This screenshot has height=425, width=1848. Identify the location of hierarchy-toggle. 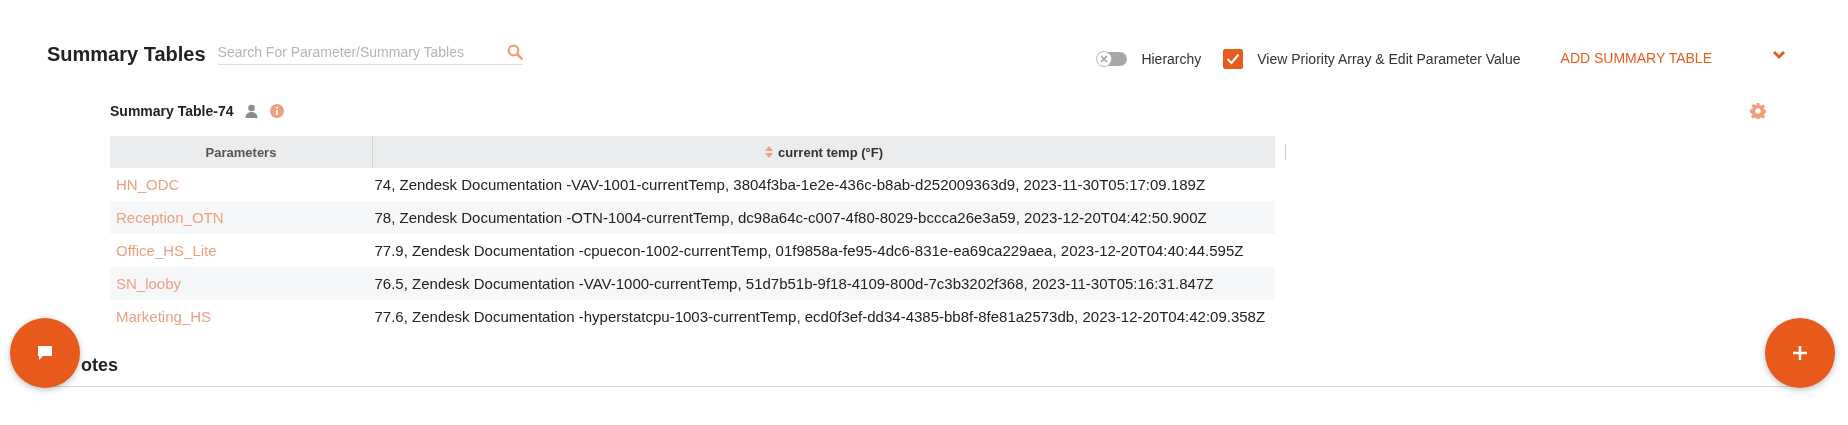
(1112, 59).